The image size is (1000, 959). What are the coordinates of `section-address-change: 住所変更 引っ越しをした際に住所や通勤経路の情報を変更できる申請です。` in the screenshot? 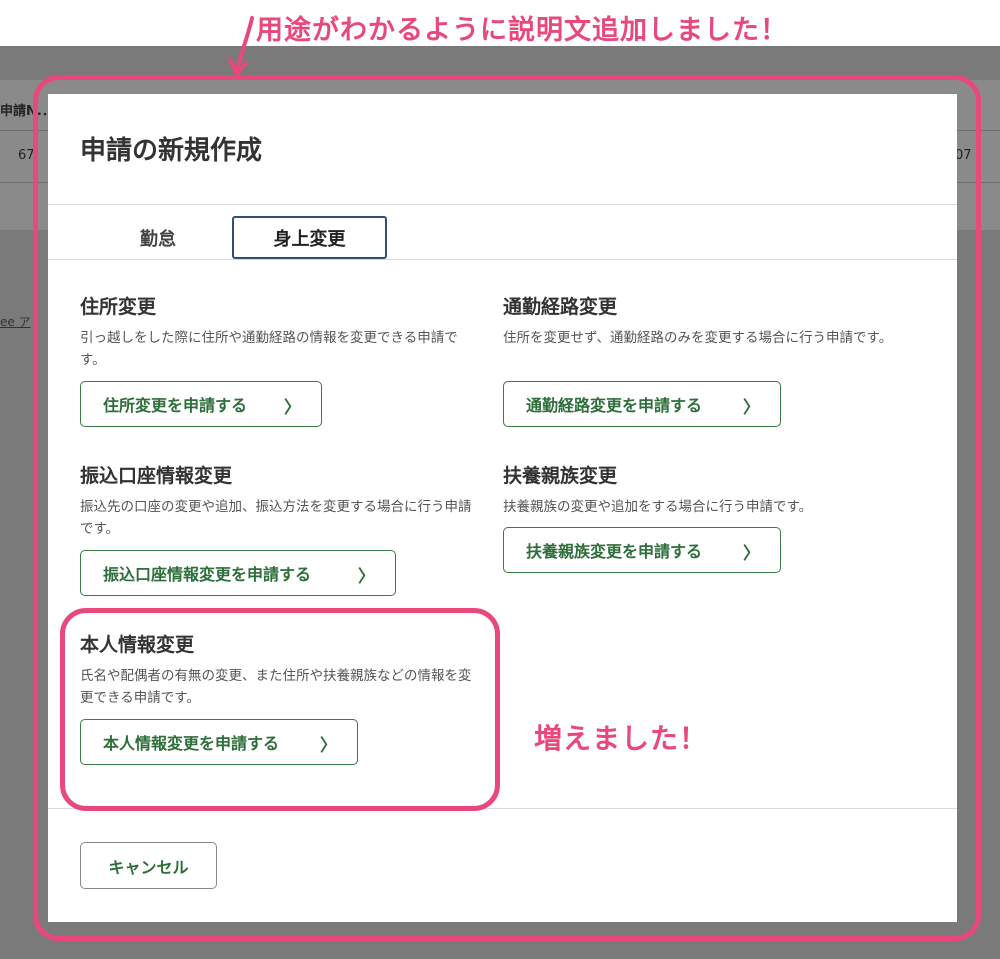 It's located at (280, 333).